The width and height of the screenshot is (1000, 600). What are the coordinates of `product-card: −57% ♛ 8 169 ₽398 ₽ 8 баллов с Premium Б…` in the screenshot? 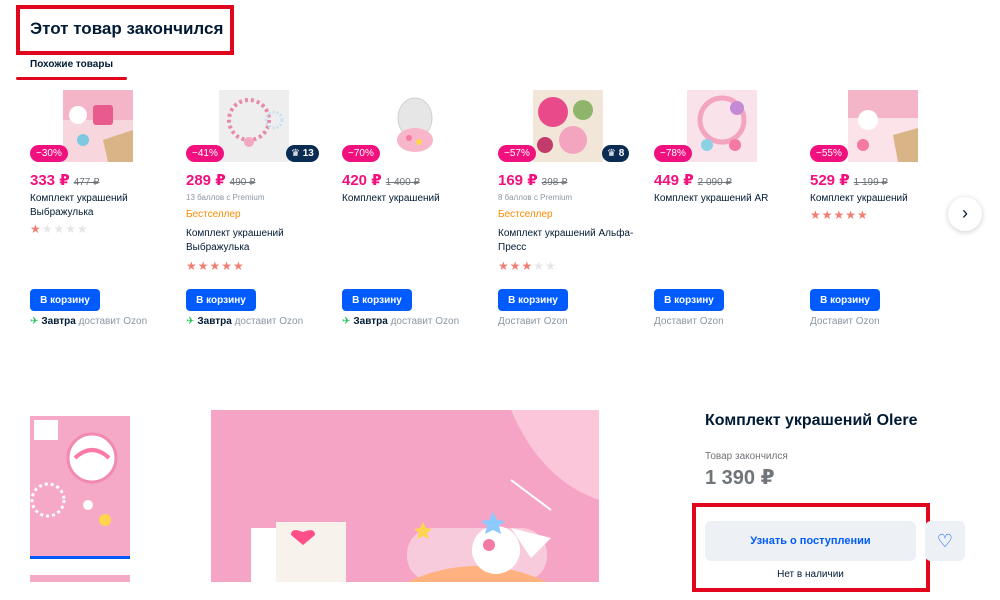 It's located at (573, 210).